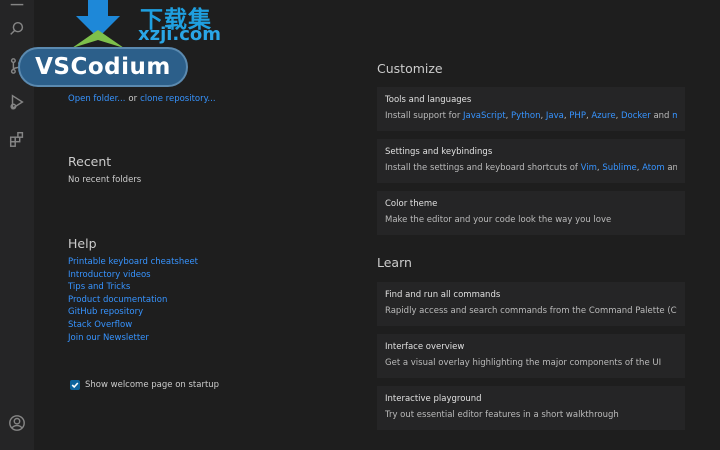  What do you see at coordinates (425, 347) in the screenshot?
I see `card-title: Interface overview` at bounding box center [425, 347].